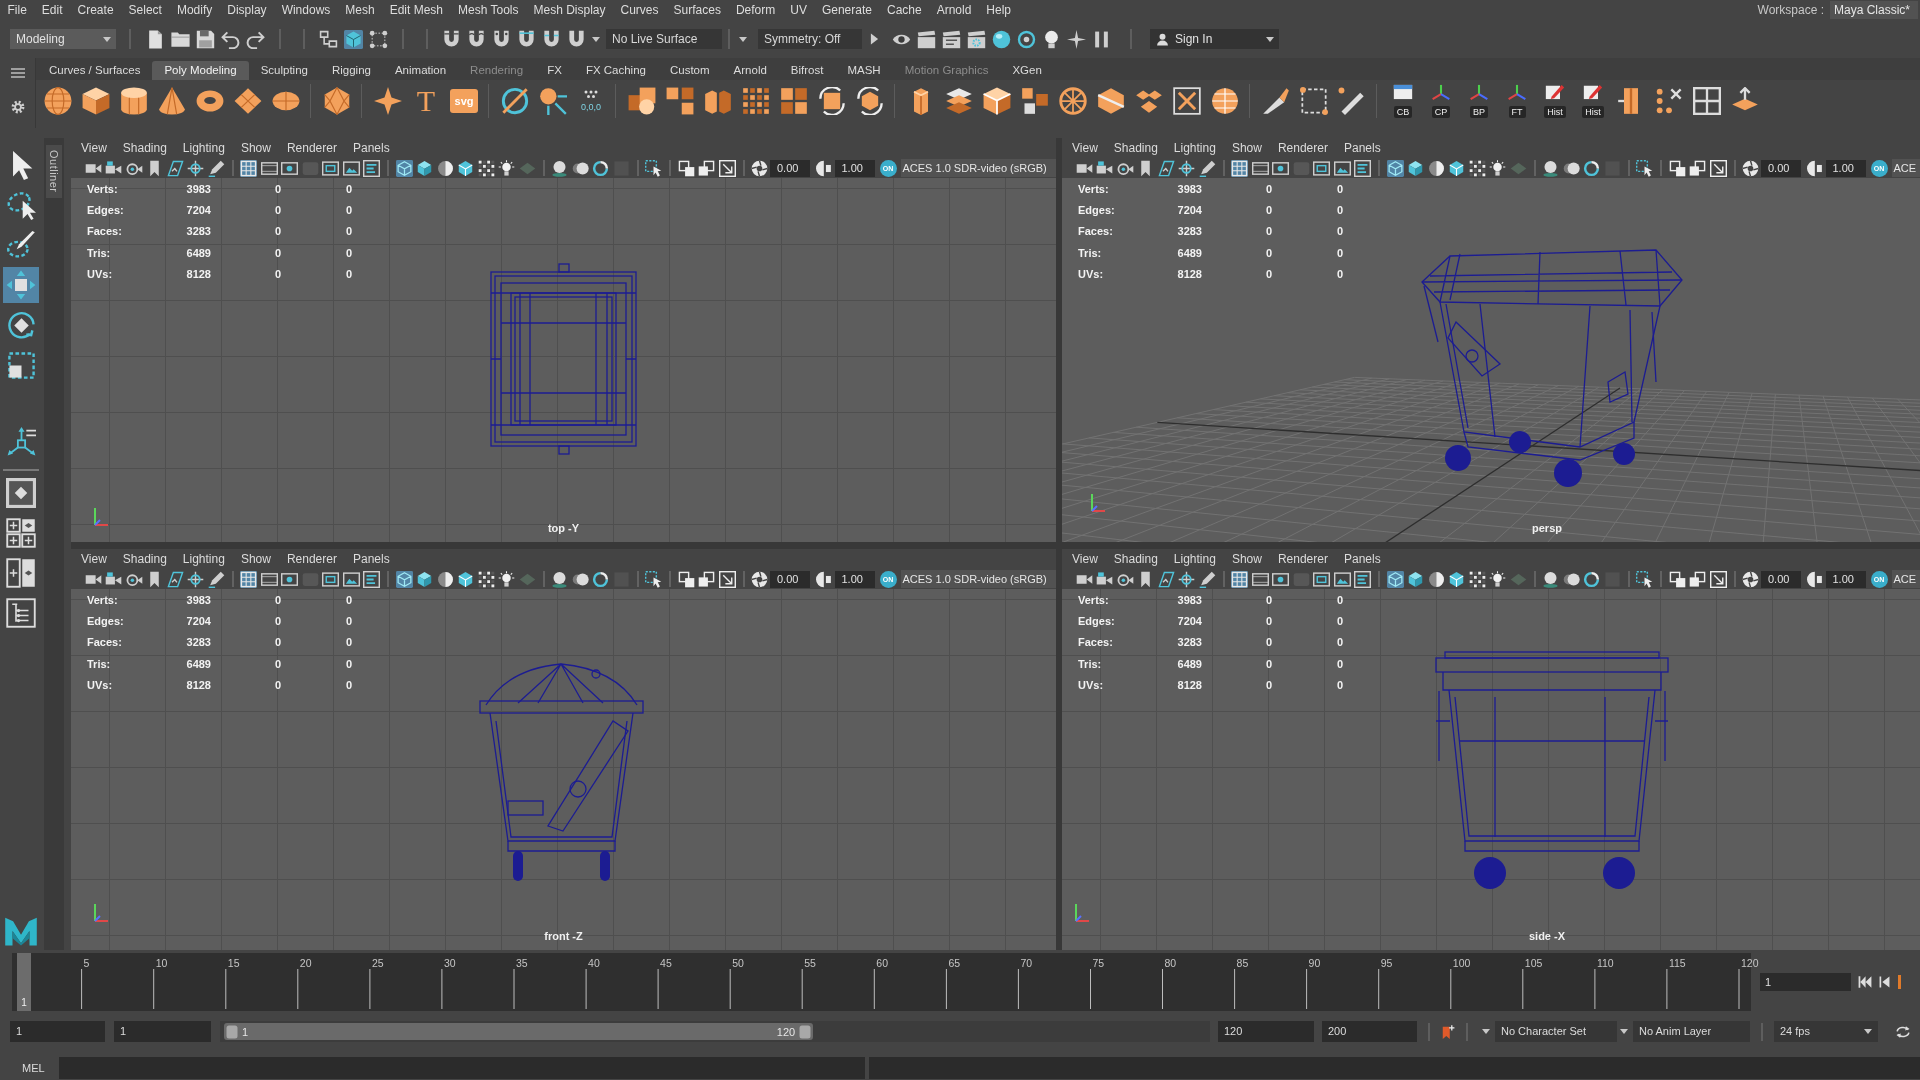  Describe the element at coordinates (360, 10) in the screenshot. I see `menu-item: Mesh` at that location.